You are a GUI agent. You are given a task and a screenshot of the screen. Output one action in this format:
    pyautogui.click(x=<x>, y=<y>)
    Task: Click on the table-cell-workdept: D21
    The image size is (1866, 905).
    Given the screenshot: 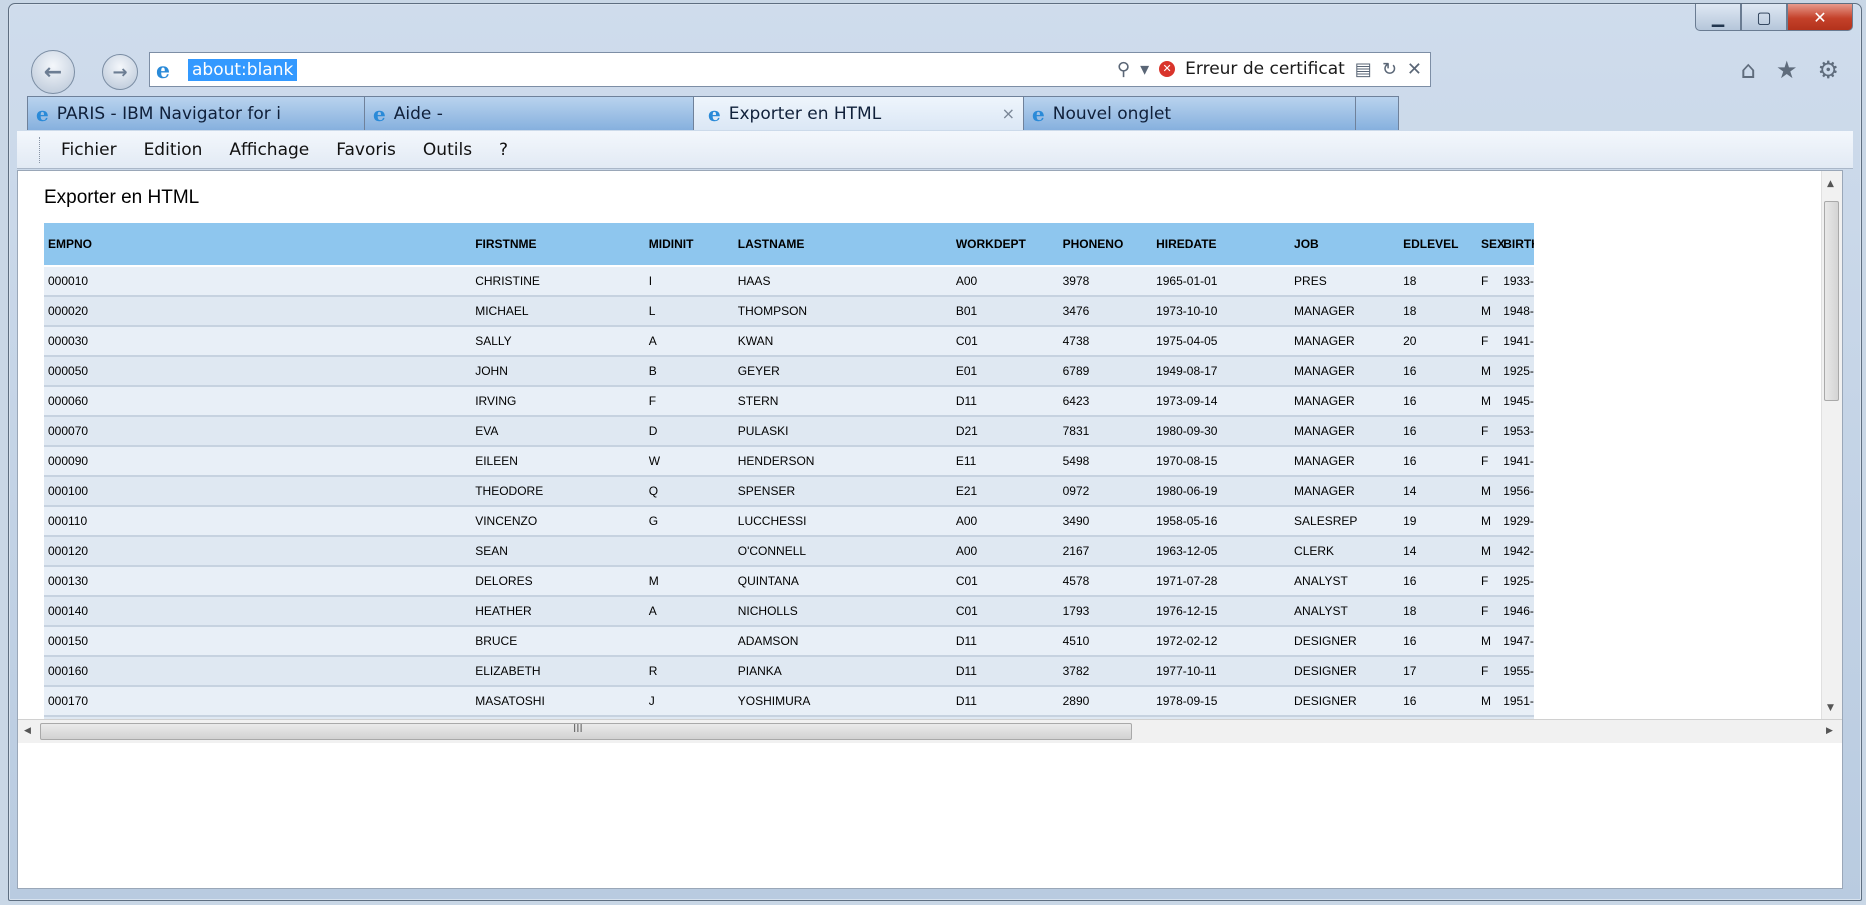 What is the action you would take?
    pyautogui.click(x=1005, y=430)
    